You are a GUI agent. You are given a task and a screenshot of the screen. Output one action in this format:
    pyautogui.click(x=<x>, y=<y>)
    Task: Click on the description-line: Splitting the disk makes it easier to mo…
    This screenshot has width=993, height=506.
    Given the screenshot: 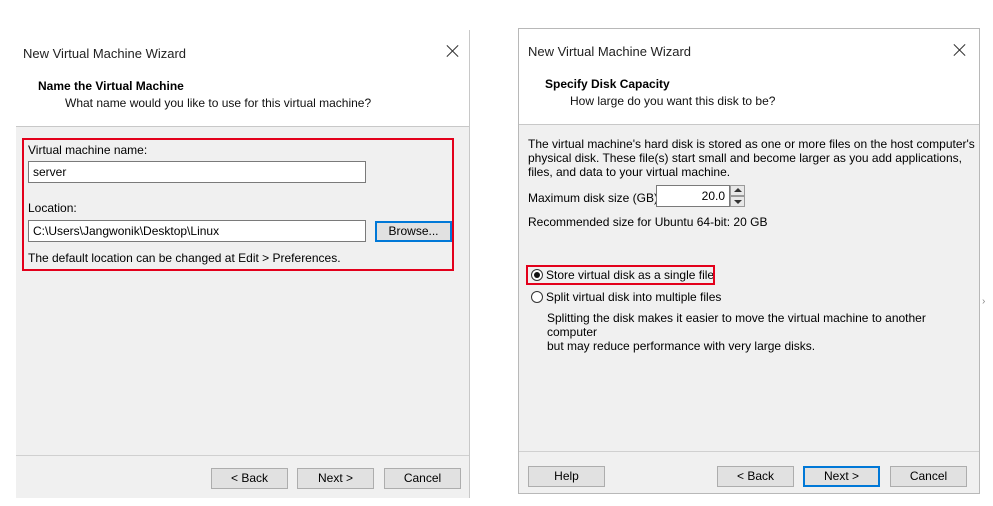 What is the action you would take?
    pyautogui.click(x=736, y=325)
    